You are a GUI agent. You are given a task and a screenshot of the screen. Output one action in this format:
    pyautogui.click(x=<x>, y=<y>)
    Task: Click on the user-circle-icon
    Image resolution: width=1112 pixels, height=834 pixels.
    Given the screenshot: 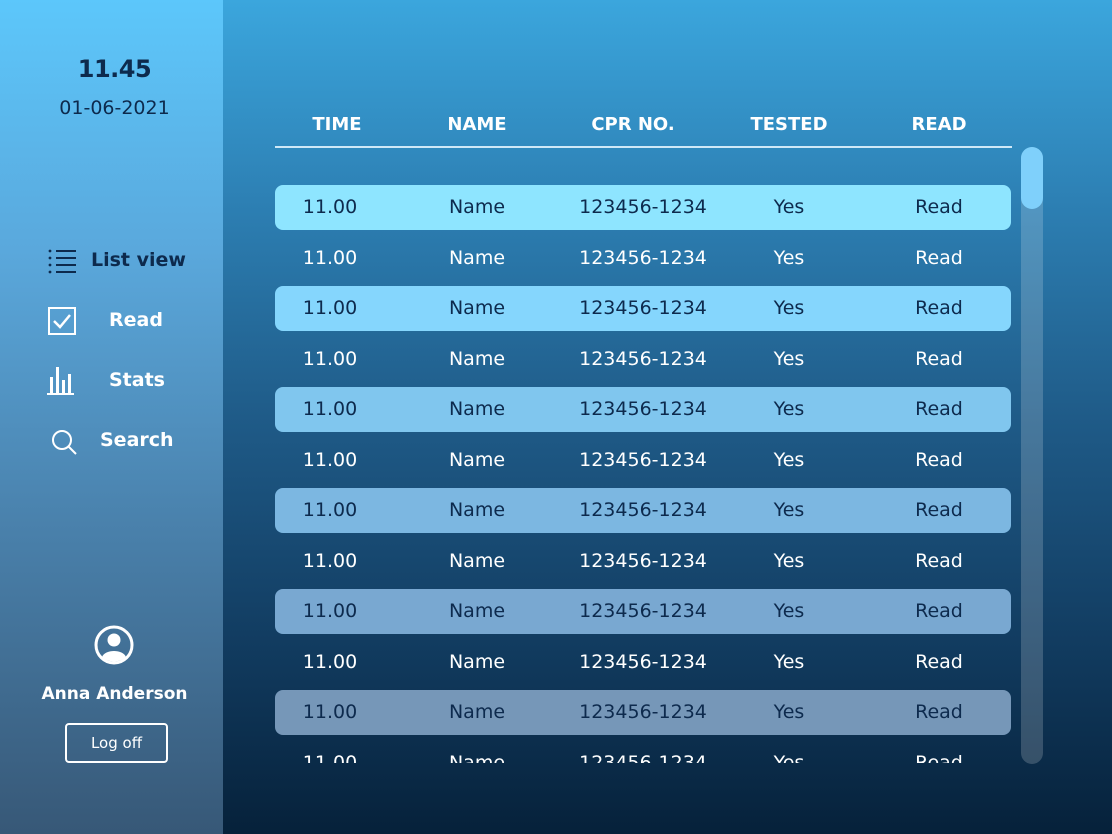 What is the action you would take?
    pyautogui.click(x=114, y=645)
    